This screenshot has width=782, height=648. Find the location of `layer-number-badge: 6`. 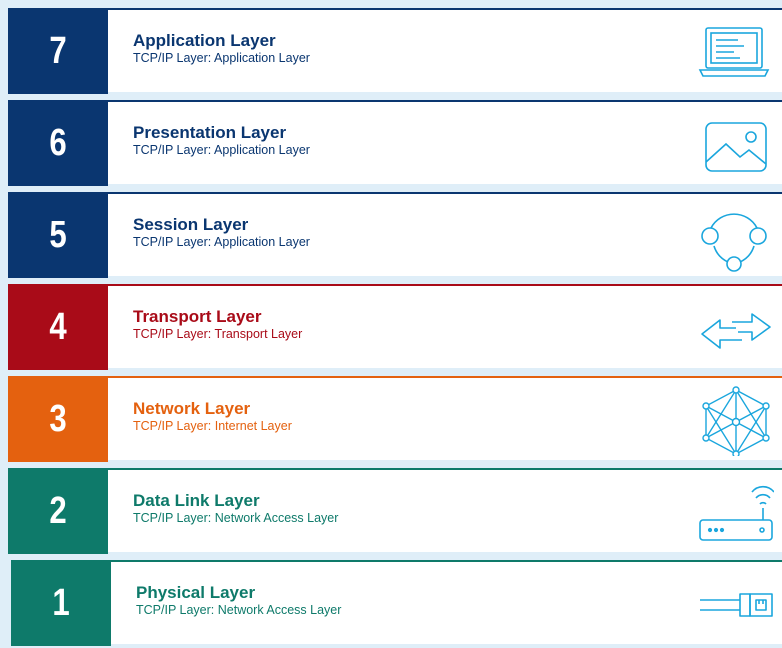

layer-number-badge: 6 is located at coordinates (58, 143).